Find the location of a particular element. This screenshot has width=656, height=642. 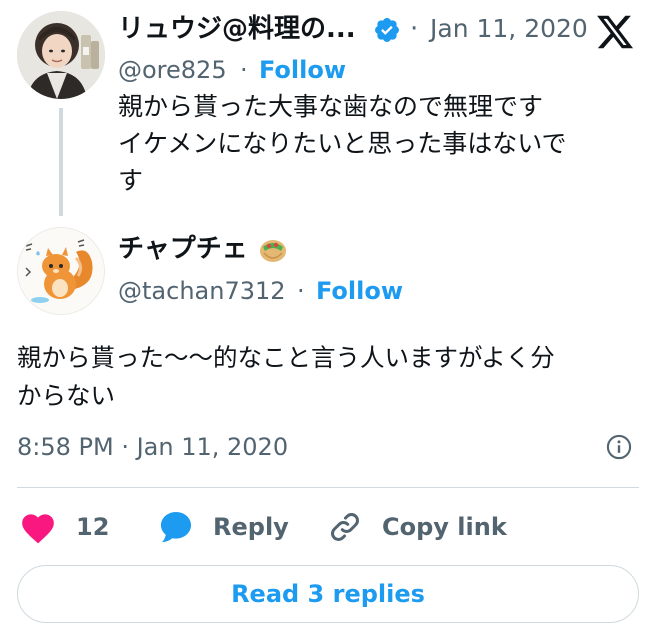

main-handle: @tachan7312 is located at coordinates (202, 291).